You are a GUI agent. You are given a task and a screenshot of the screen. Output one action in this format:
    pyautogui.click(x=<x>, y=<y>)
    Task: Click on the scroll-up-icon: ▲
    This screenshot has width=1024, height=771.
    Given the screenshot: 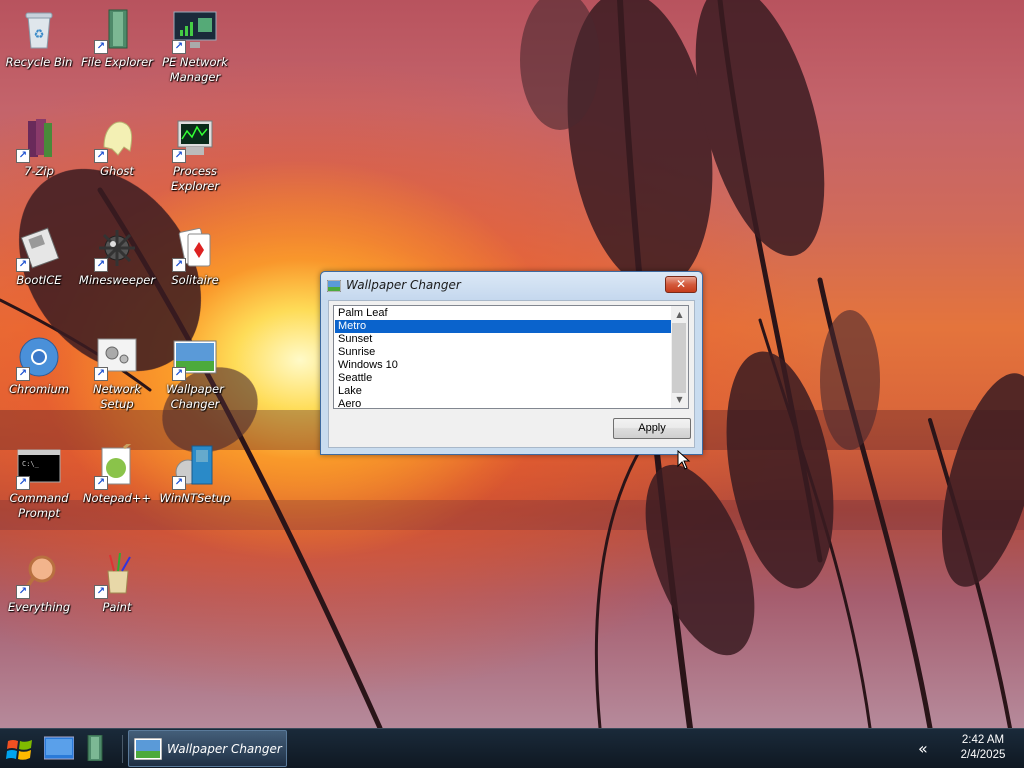 What is the action you would take?
    pyautogui.click(x=679, y=314)
    